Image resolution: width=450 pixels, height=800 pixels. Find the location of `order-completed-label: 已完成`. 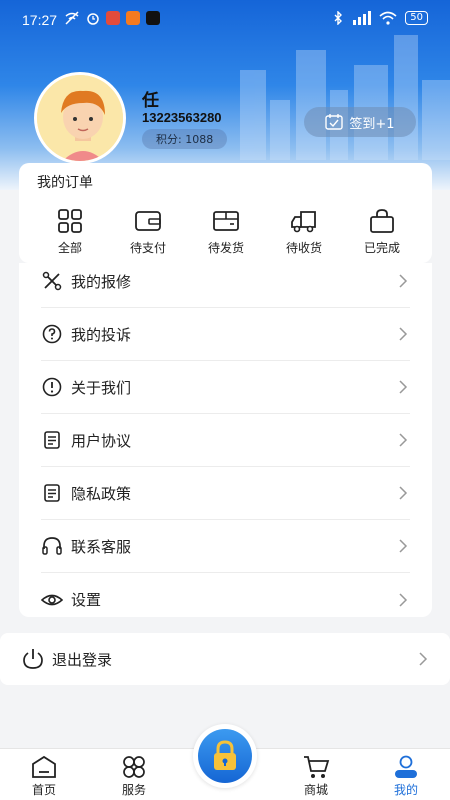

order-completed-label: 已完成 is located at coordinates (381, 248).